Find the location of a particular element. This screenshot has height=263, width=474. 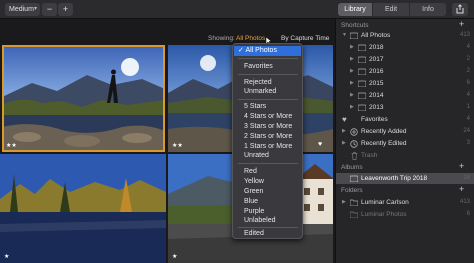

menu-item-red: Red is located at coordinates (267, 172).